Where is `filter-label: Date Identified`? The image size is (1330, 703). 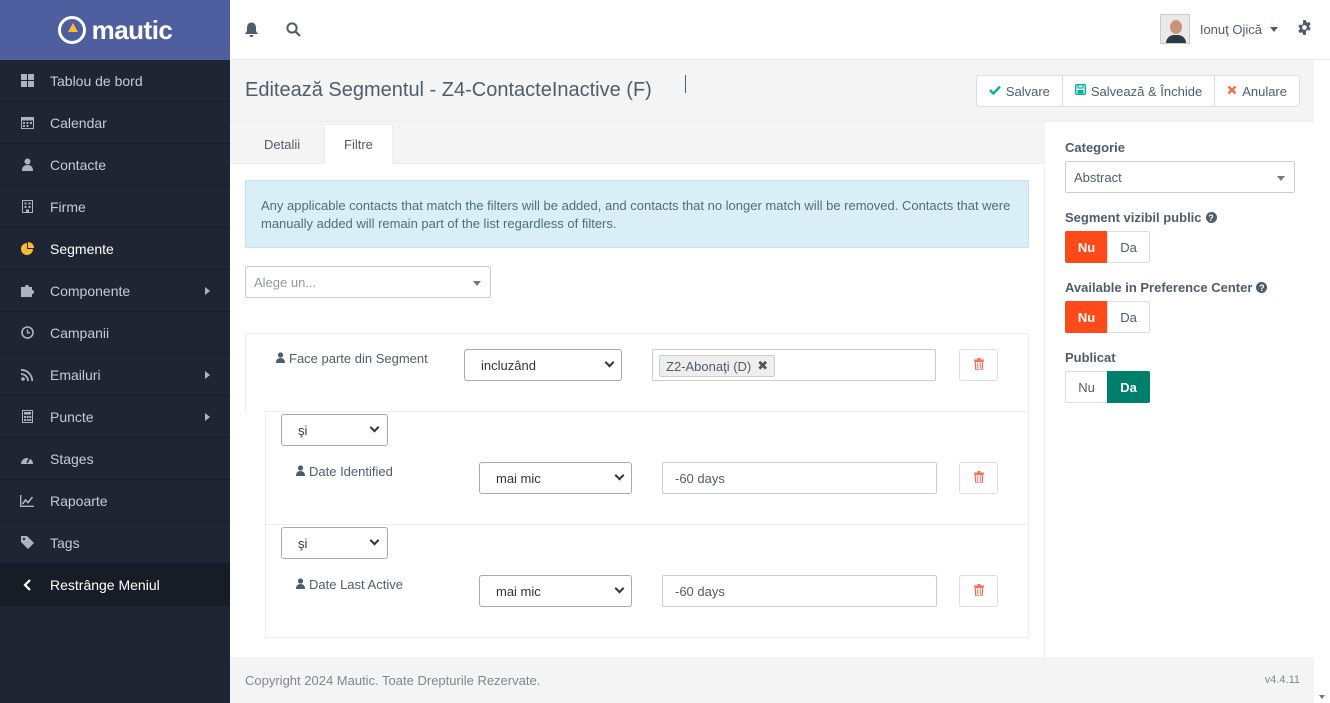 filter-label: Date Identified is located at coordinates (344, 471).